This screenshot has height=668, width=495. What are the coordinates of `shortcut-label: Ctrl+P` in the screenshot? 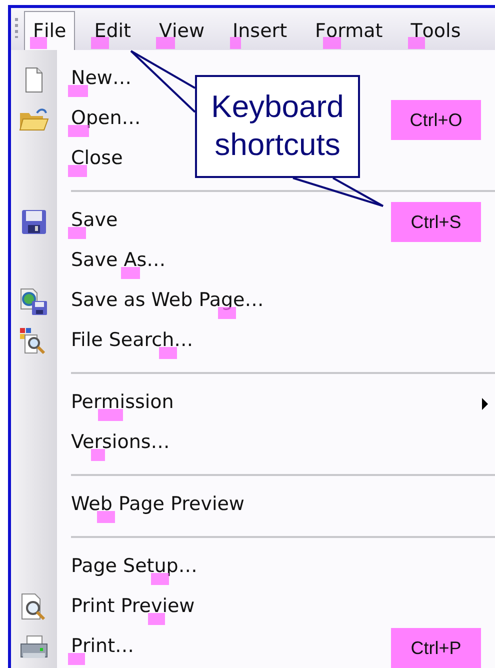 It's located at (436, 648).